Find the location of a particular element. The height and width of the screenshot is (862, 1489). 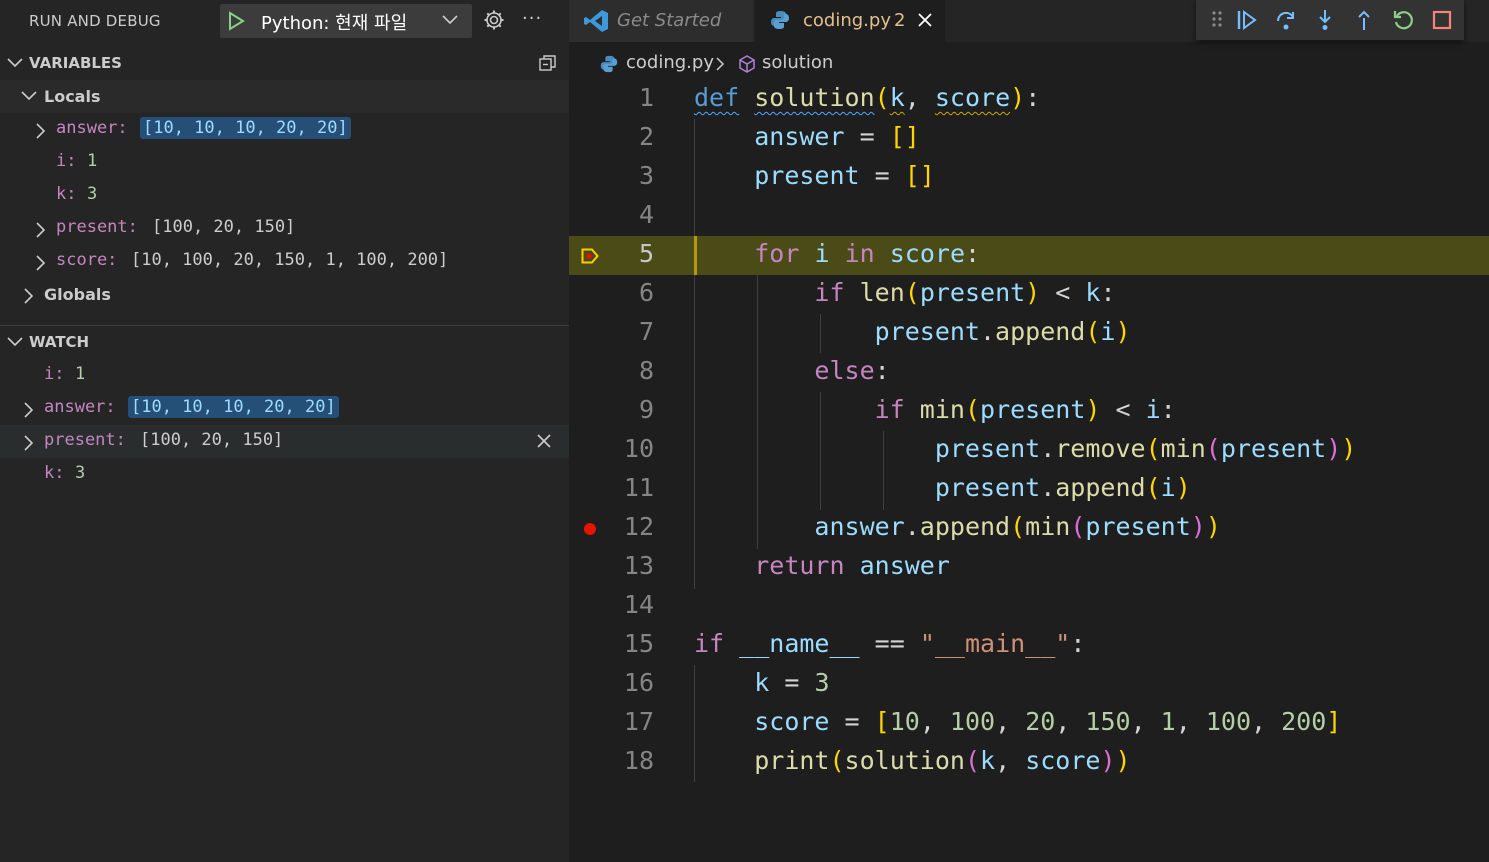

code-line: 16 k = 3 is located at coordinates (1029, 684).